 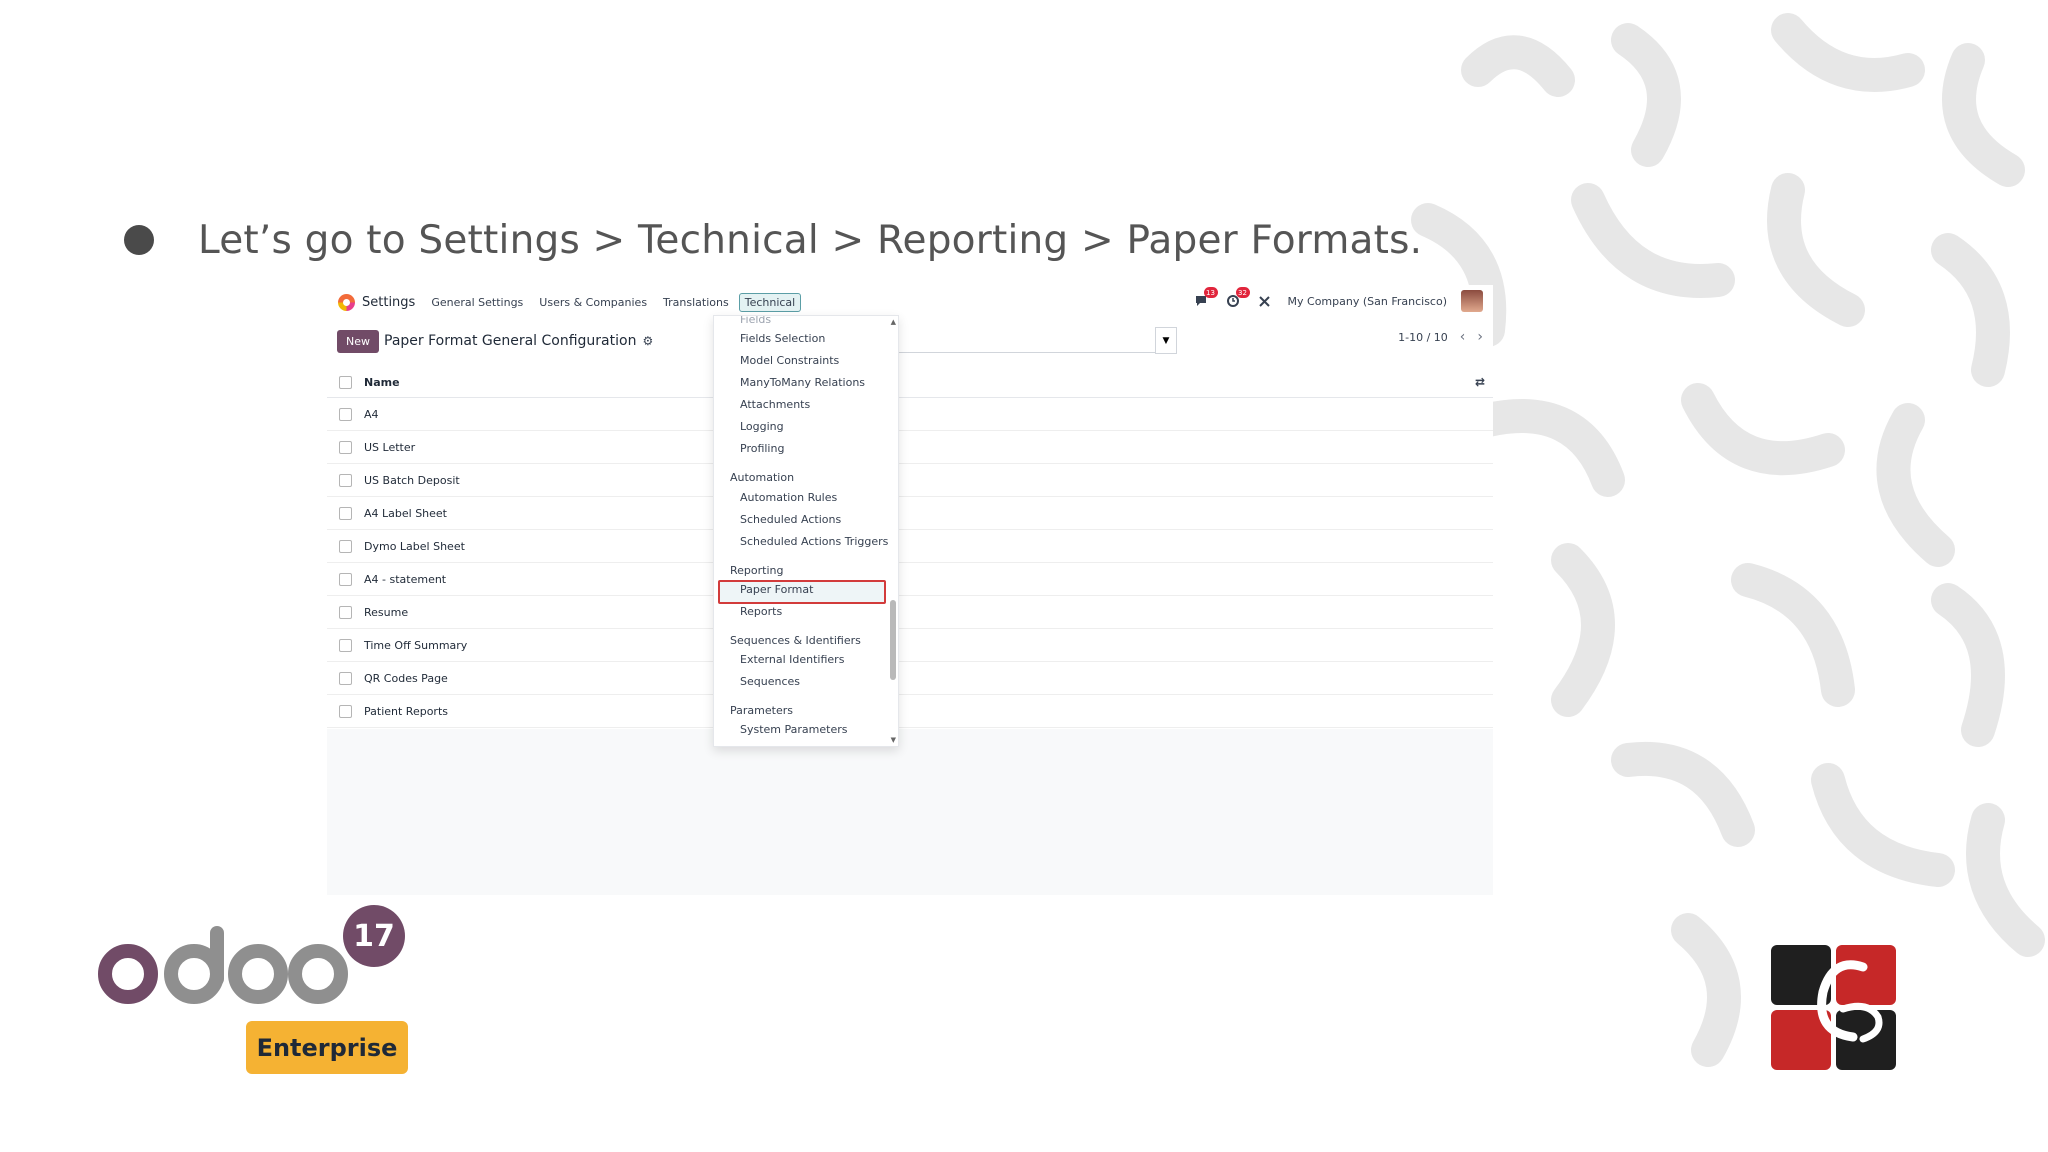 I want to click on optional-columns-icon: ⇄, so click(x=1480, y=382).